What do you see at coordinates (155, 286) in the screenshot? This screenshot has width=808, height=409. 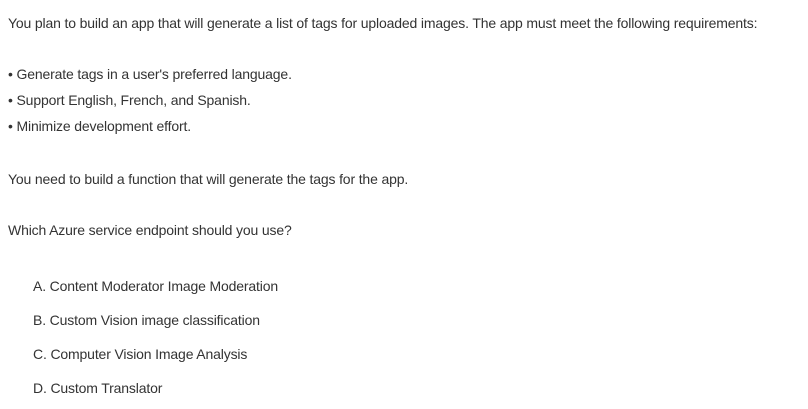 I see `option-a: A. Content Moderator Image Moderation` at bounding box center [155, 286].